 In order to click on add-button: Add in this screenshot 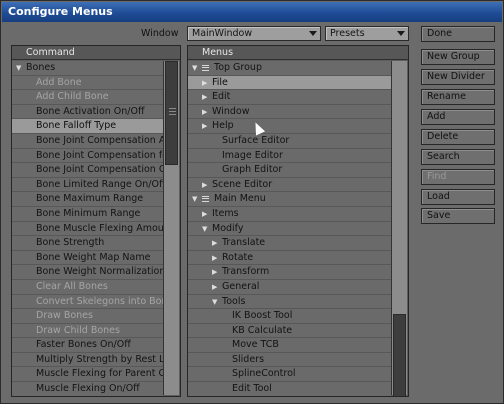, I will do `click(458, 117)`.